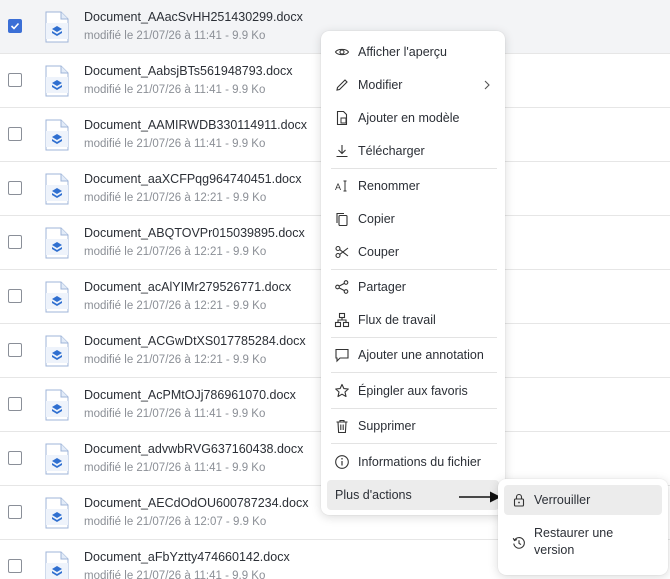 This screenshot has width=670, height=579. What do you see at coordinates (382, 287) in the screenshot?
I see `menu-item-label: Partager` at bounding box center [382, 287].